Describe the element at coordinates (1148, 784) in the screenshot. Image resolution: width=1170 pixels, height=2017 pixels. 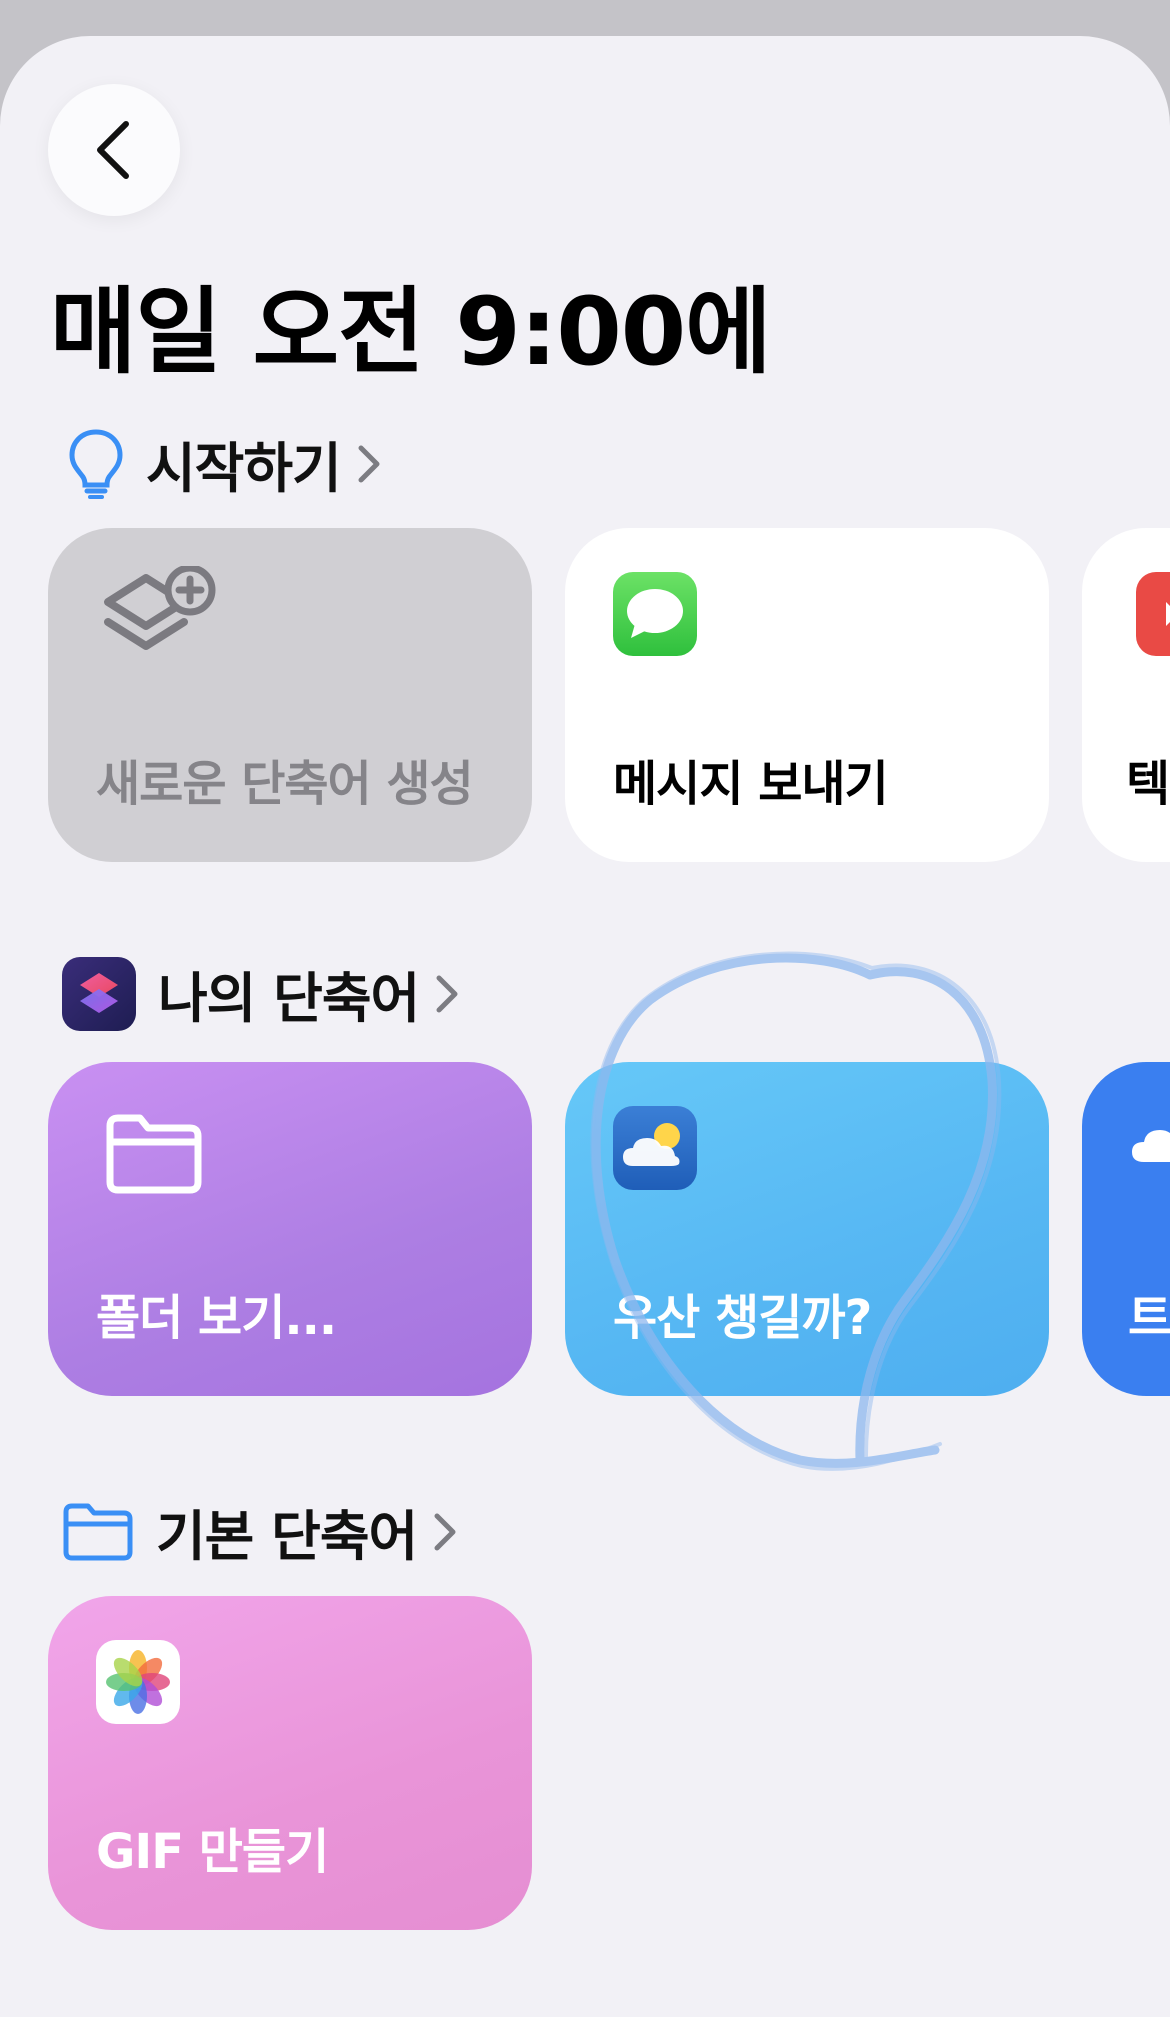
I see `card-label: 텍` at that location.